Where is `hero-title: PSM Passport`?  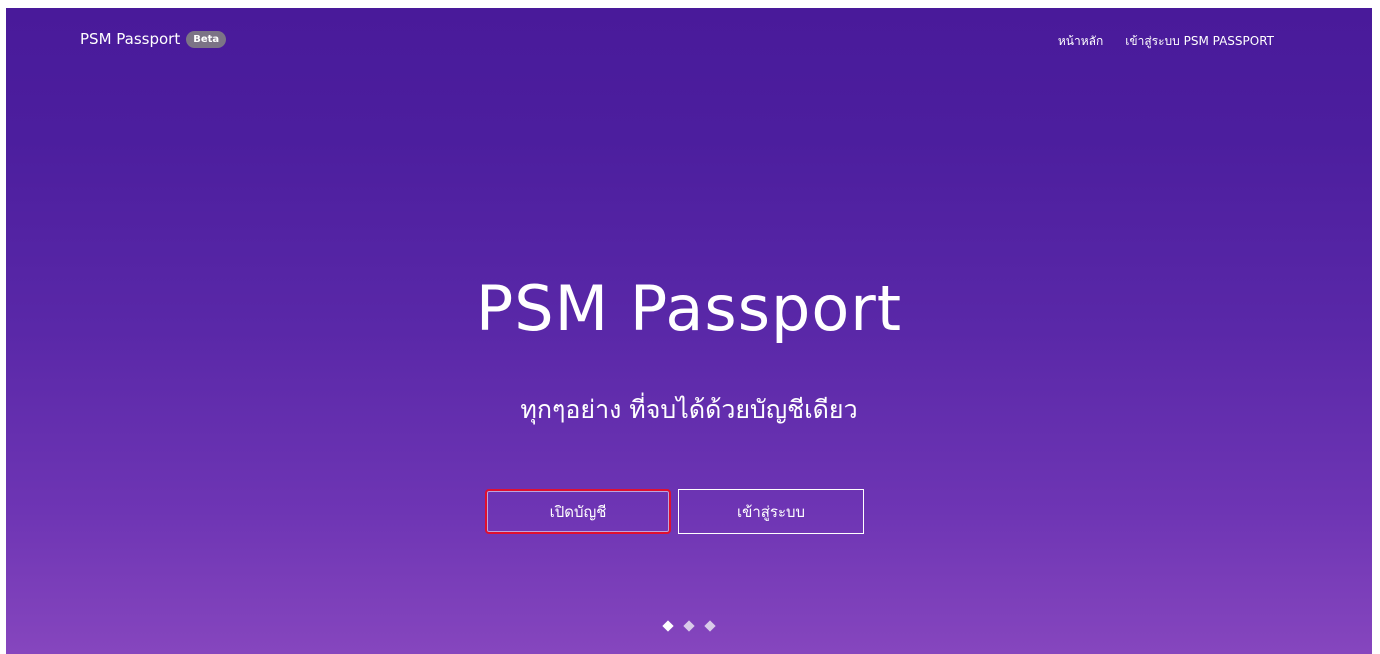 hero-title: PSM Passport is located at coordinates (689, 308).